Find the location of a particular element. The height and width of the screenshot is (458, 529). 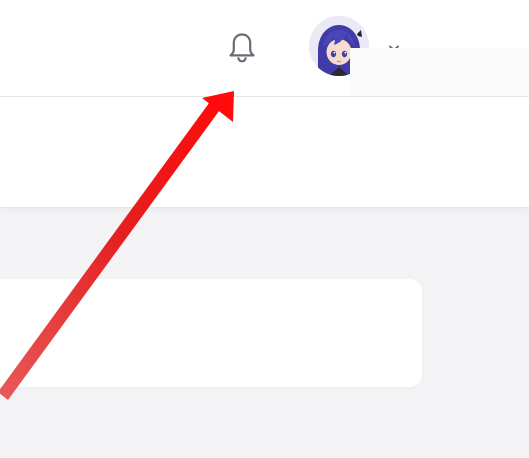

bell-icon is located at coordinates (242, 48).